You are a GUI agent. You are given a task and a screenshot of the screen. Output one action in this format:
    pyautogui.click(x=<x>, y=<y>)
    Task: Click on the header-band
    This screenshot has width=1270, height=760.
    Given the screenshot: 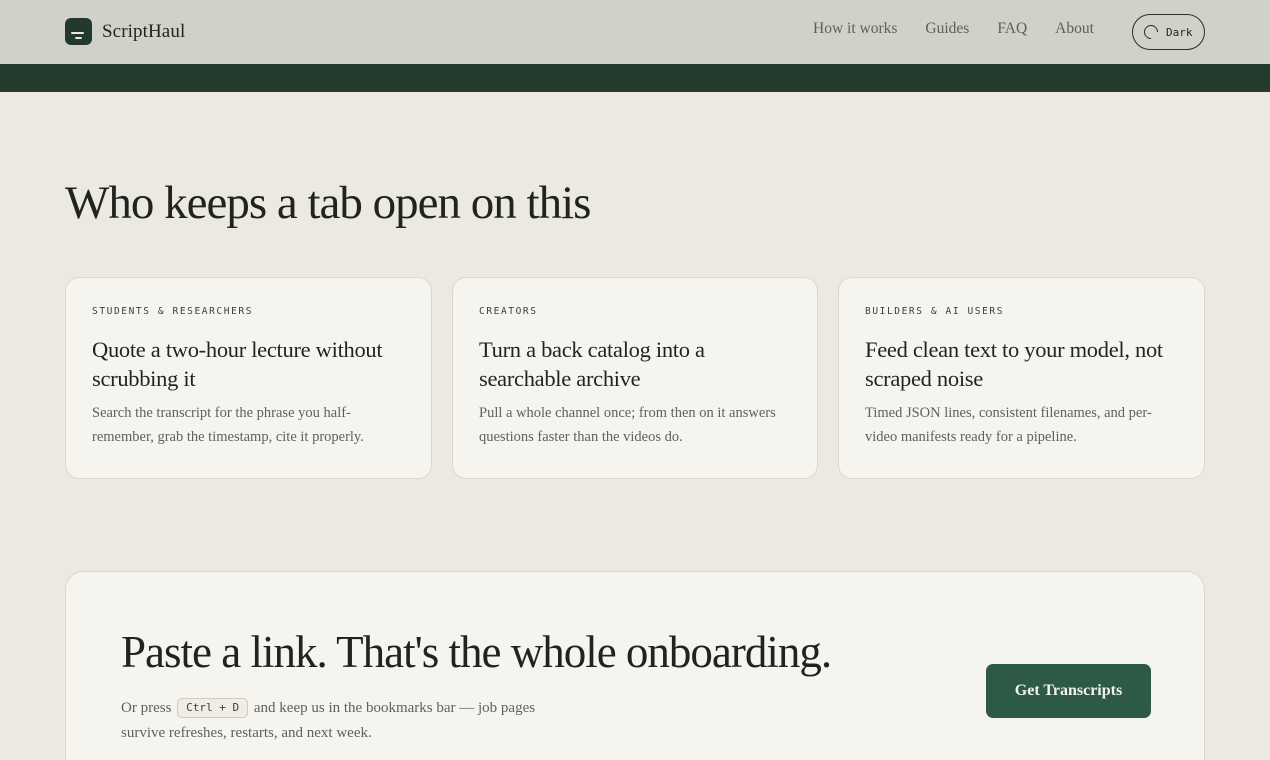 What is the action you would take?
    pyautogui.click(x=635, y=78)
    